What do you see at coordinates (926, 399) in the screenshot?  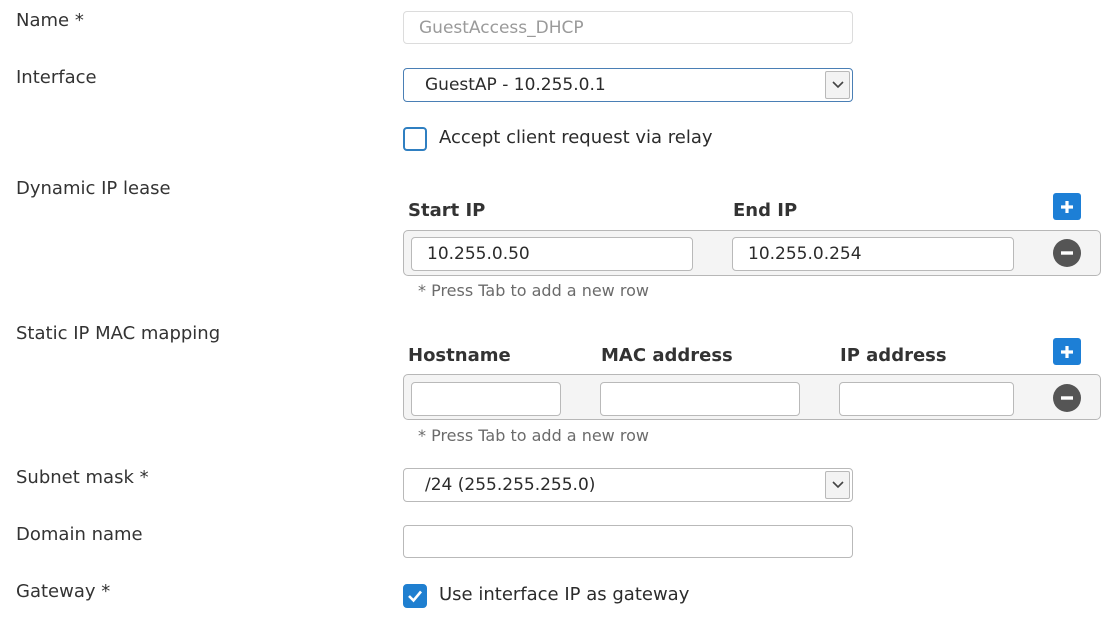 I see `ip-address-input` at bounding box center [926, 399].